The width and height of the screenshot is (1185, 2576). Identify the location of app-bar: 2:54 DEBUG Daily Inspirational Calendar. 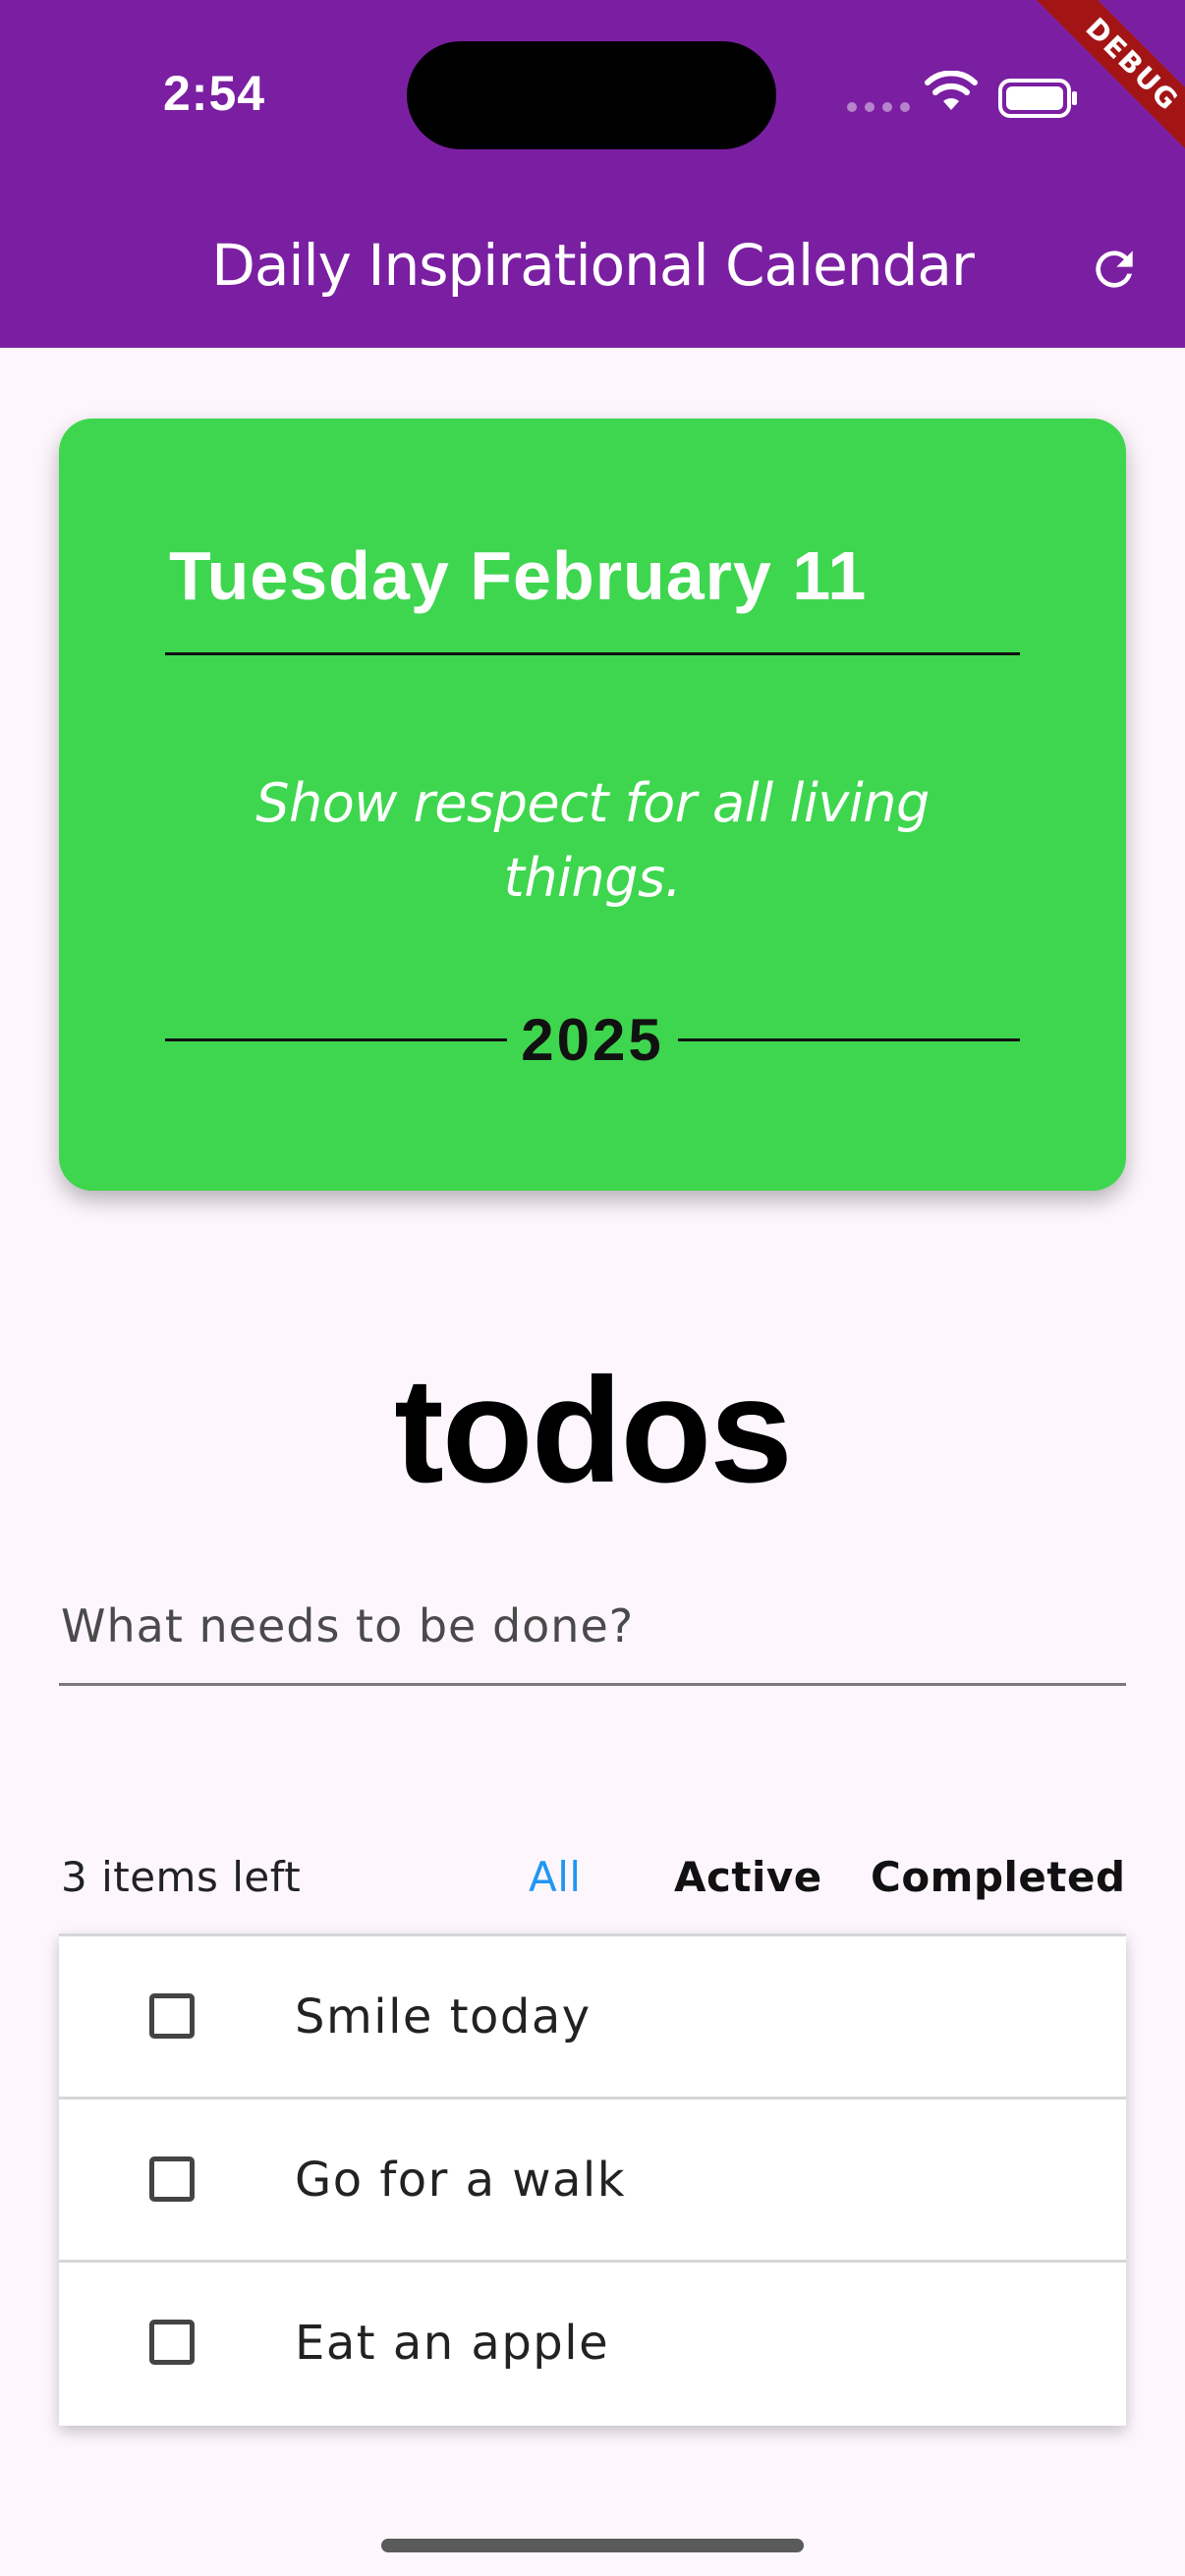
(592, 174).